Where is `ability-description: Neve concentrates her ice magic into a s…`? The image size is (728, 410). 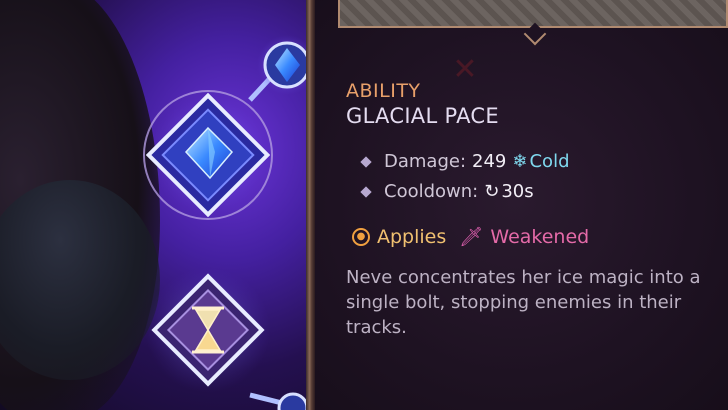 ability-description: Neve concentrates her ice magic into a s… is located at coordinates (523, 302).